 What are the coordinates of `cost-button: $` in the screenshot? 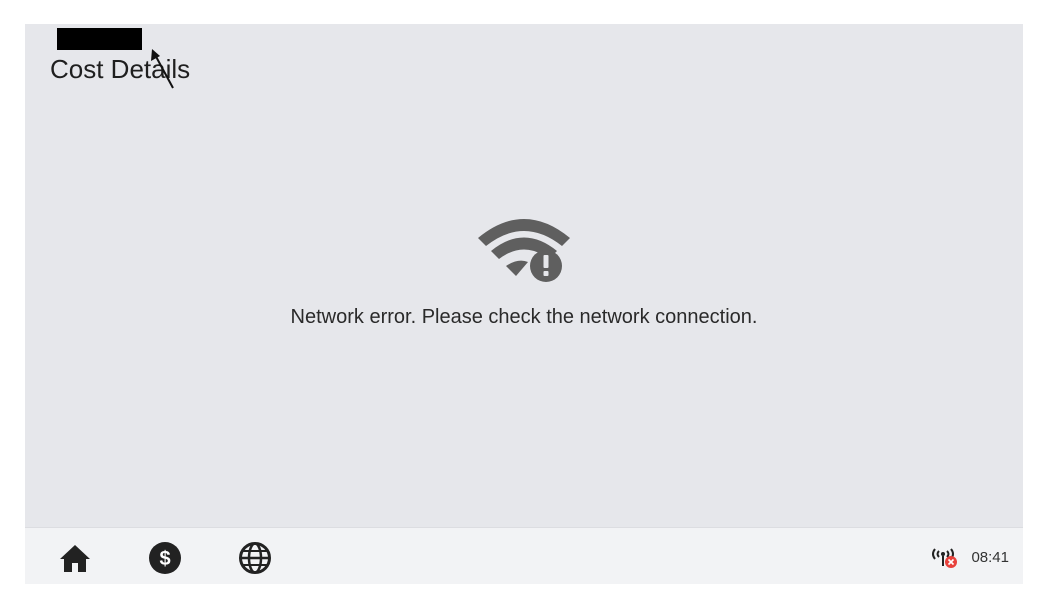 It's located at (165, 558).